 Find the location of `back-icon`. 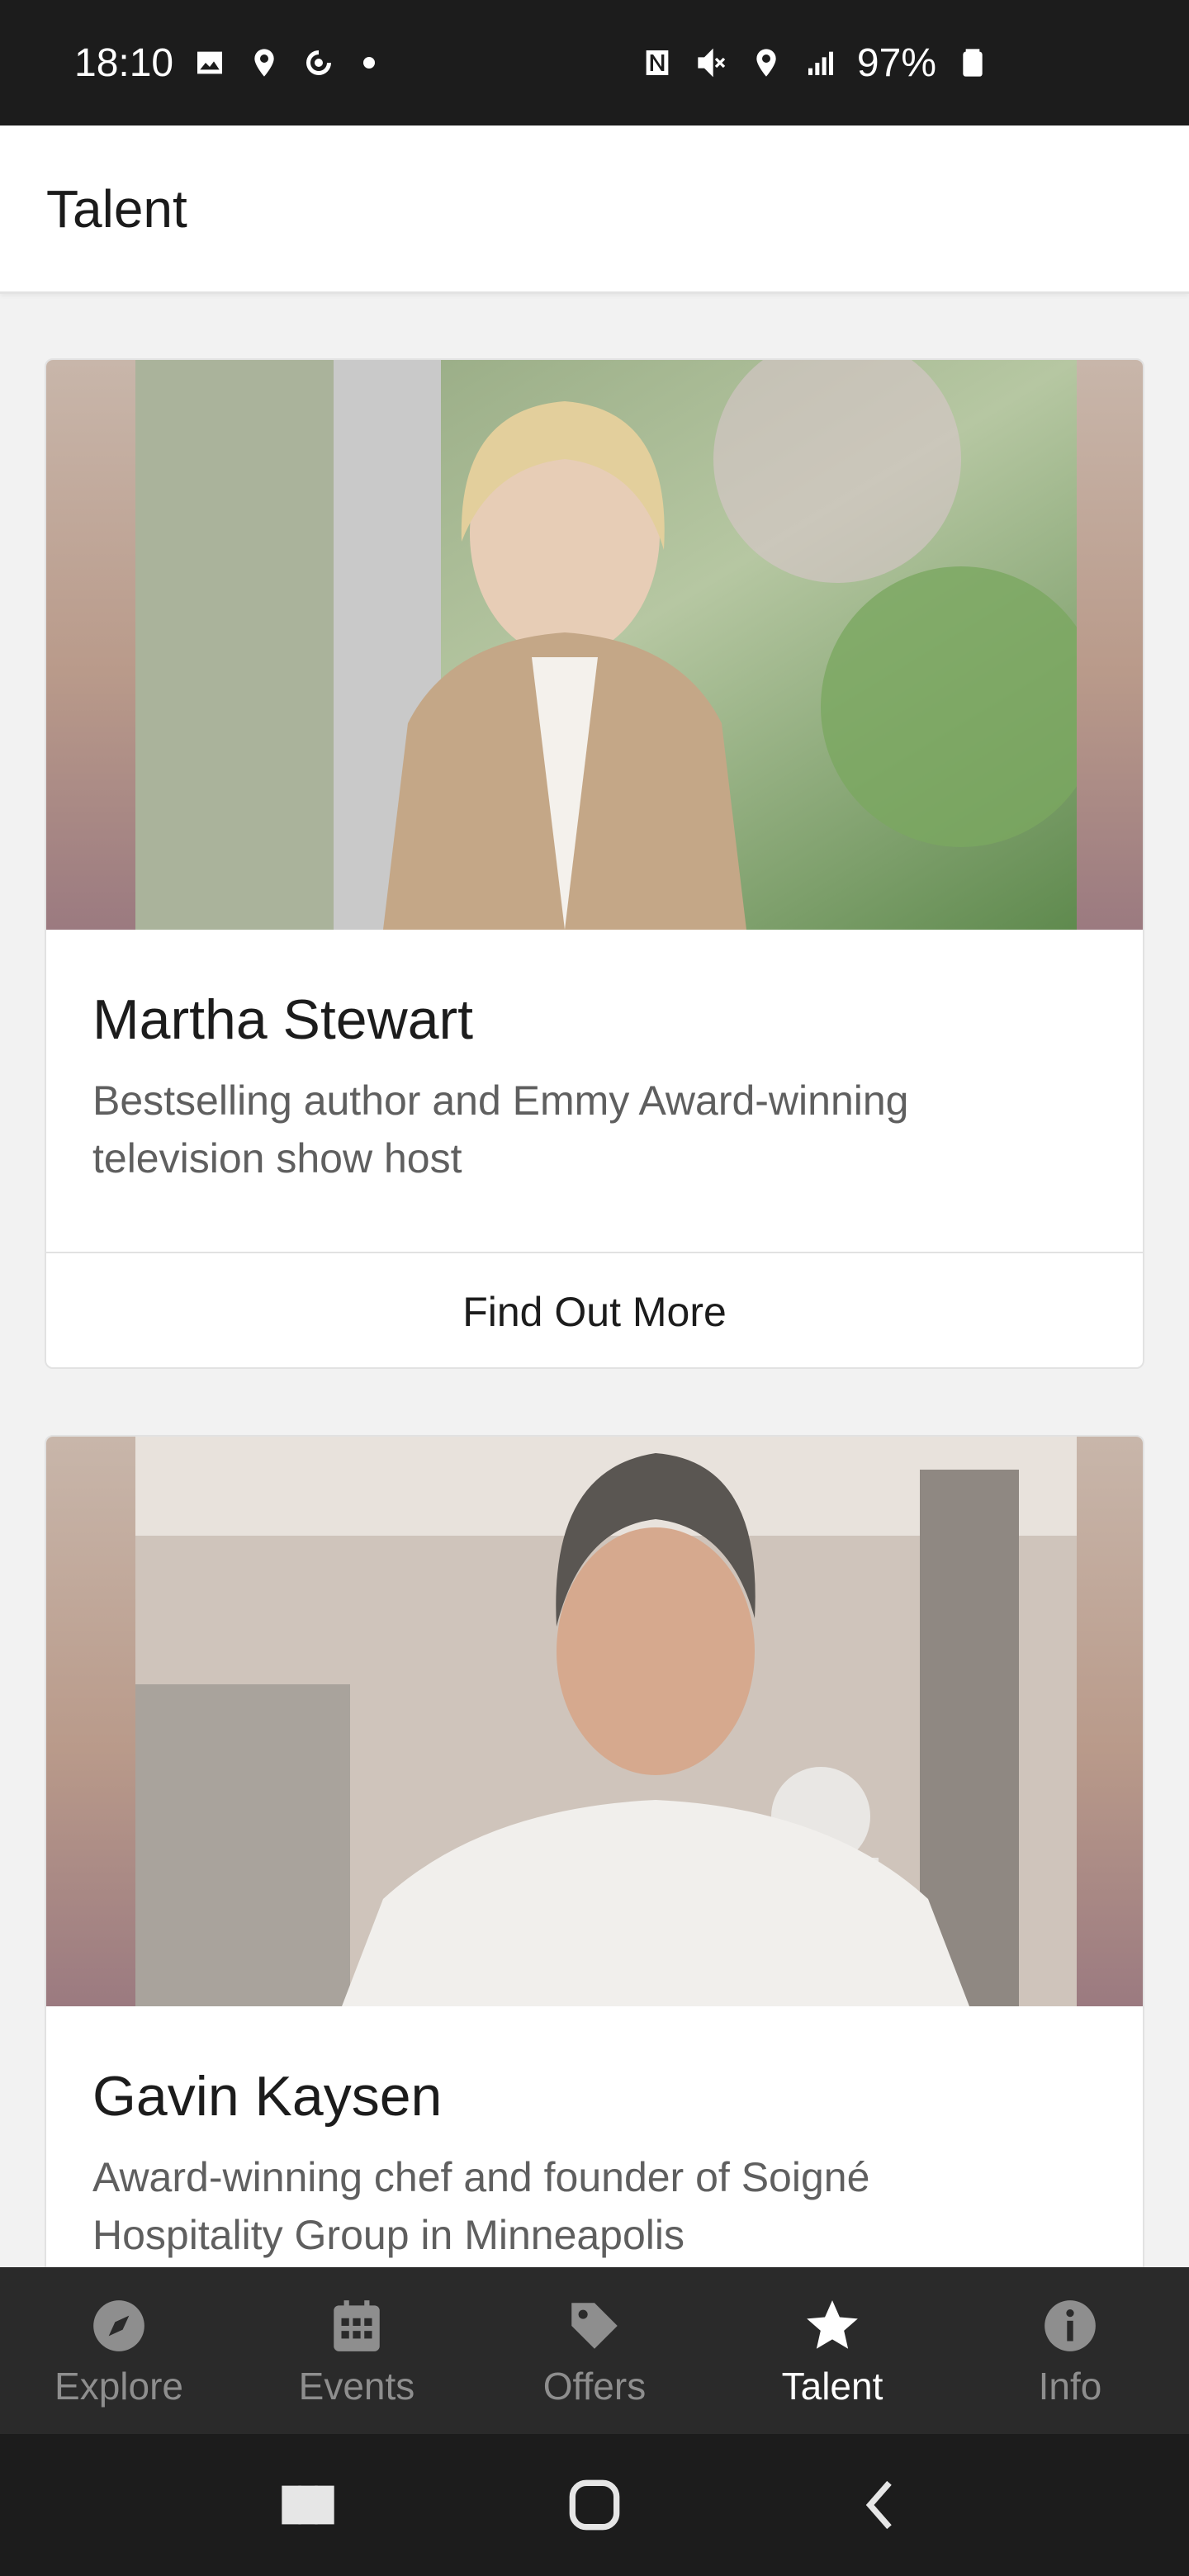

back-icon is located at coordinates (878, 2505).